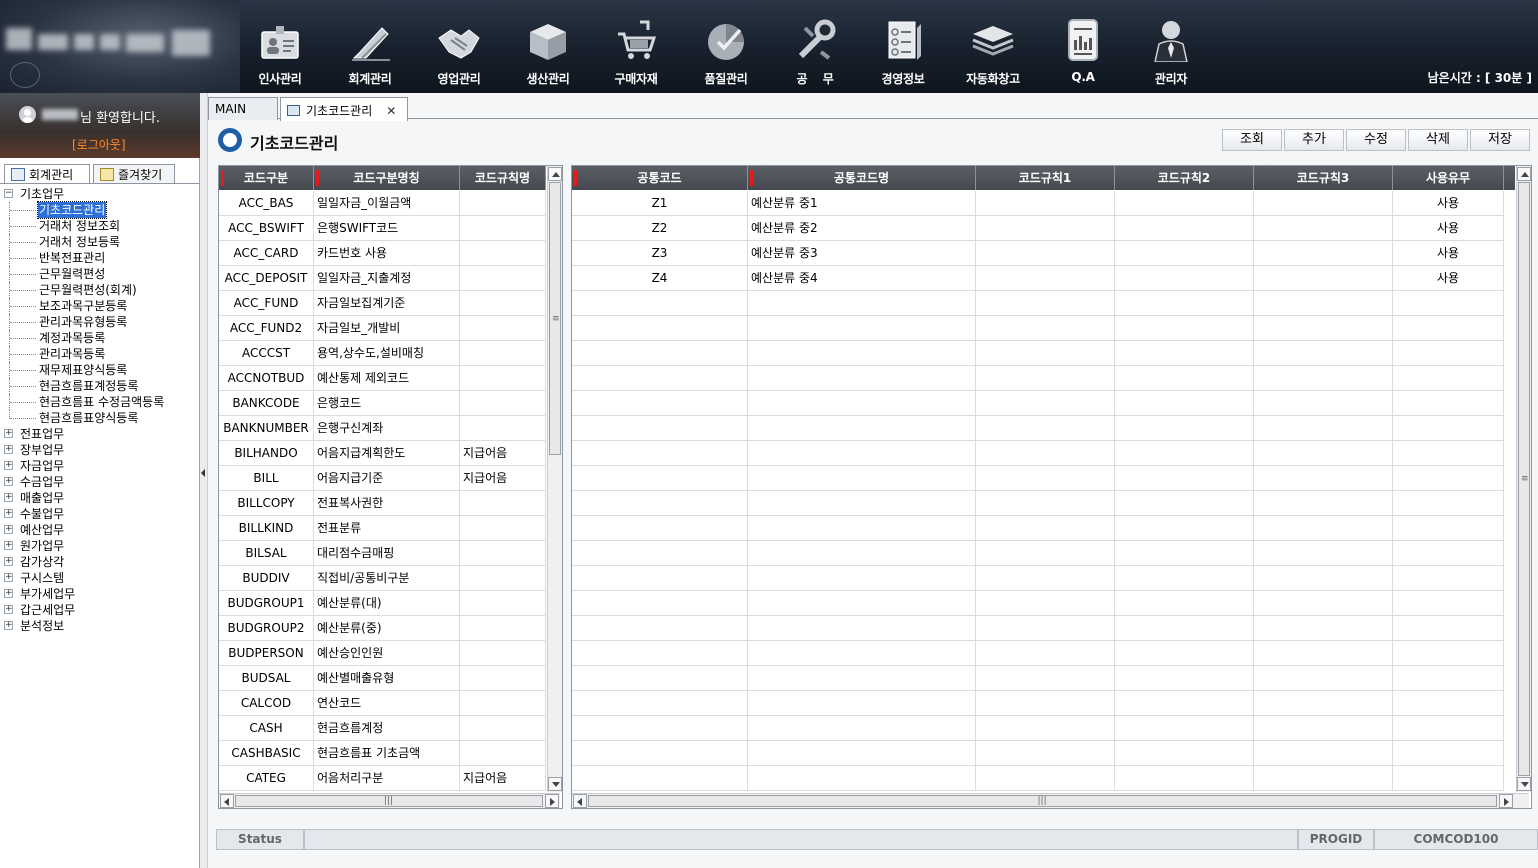 This screenshot has width=1538, height=868. I want to click on column-header: 공통코드명, so click(862, 178).